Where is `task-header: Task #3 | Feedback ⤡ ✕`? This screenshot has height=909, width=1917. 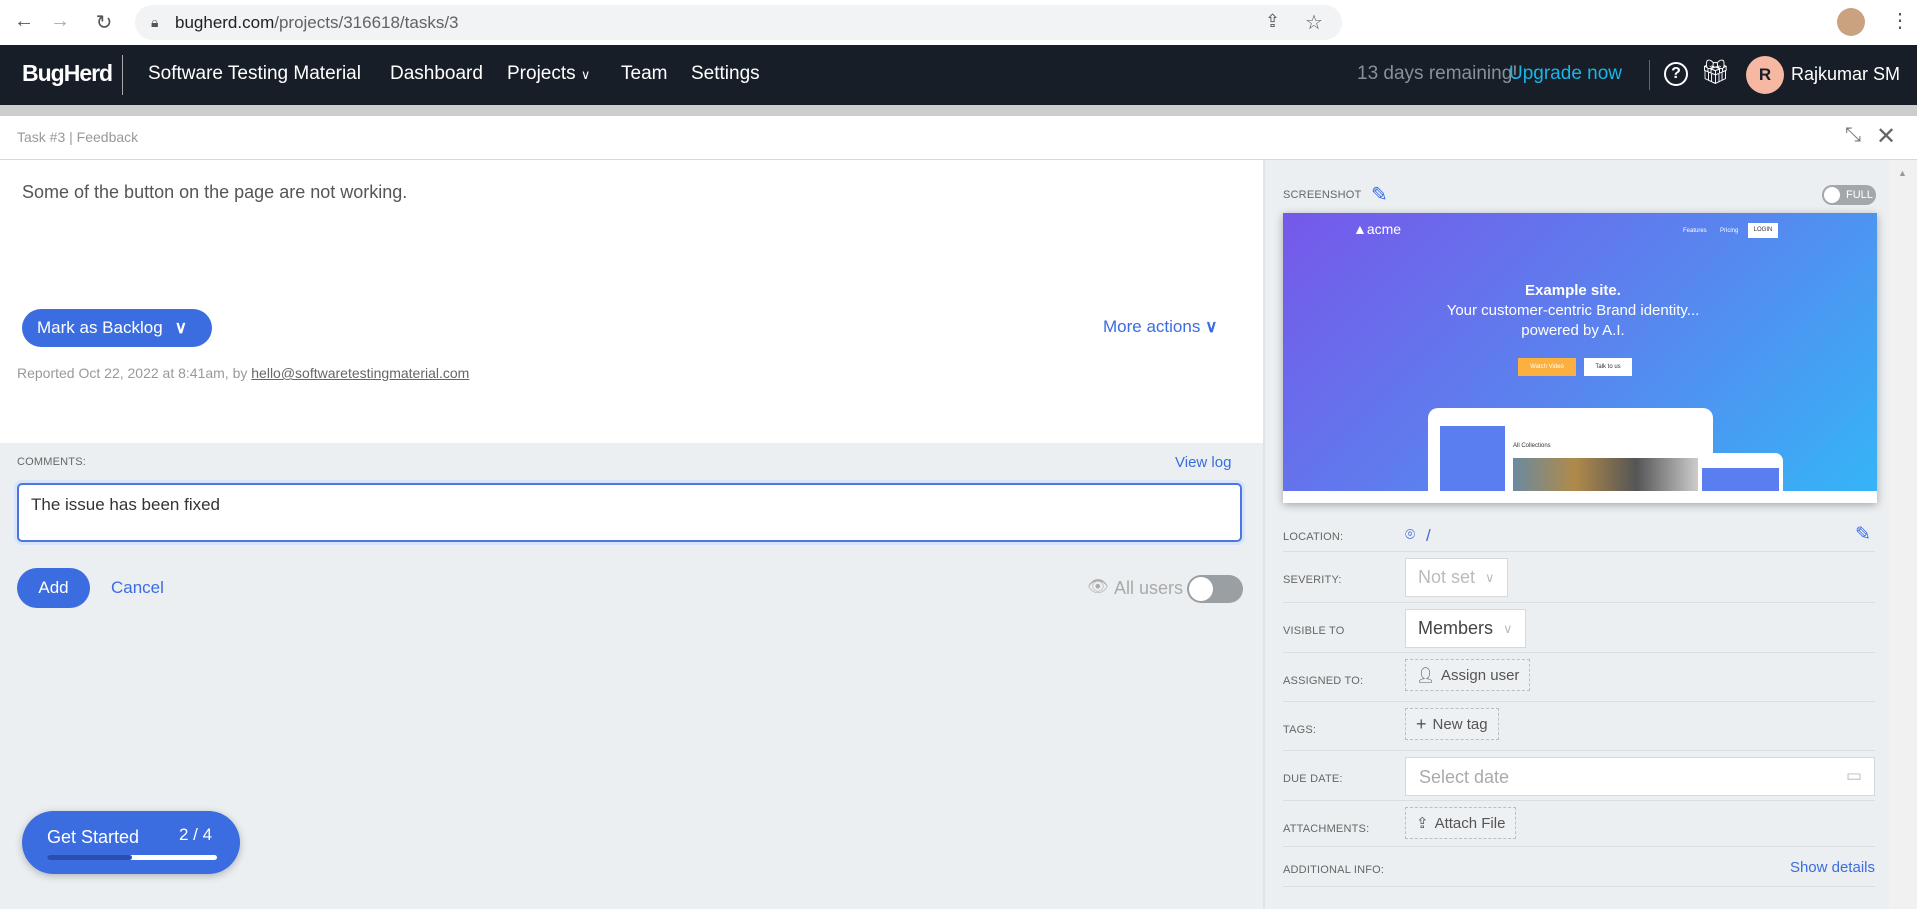 task-header: Task #3 | Feedback ⤡ ✕ is located at coordinates (958, 138).